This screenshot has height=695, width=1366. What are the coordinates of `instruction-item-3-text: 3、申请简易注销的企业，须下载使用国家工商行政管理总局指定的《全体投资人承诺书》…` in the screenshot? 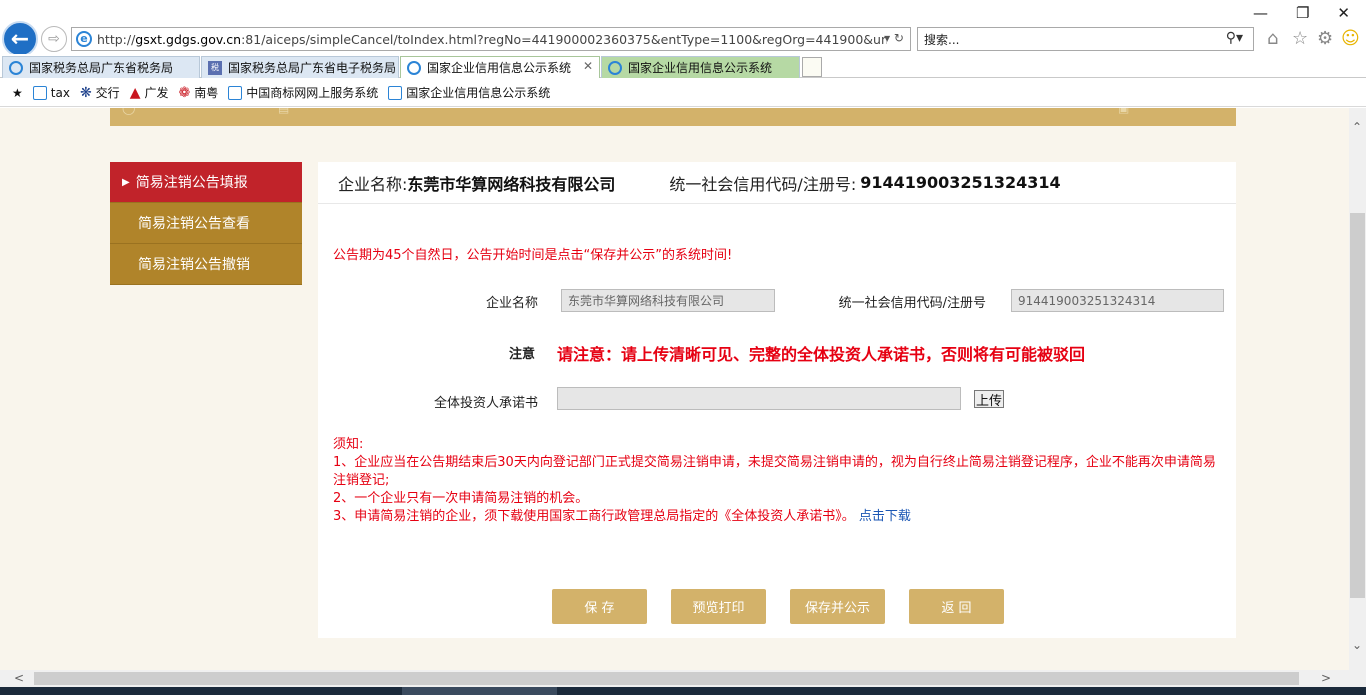 It's located at (594, 516).